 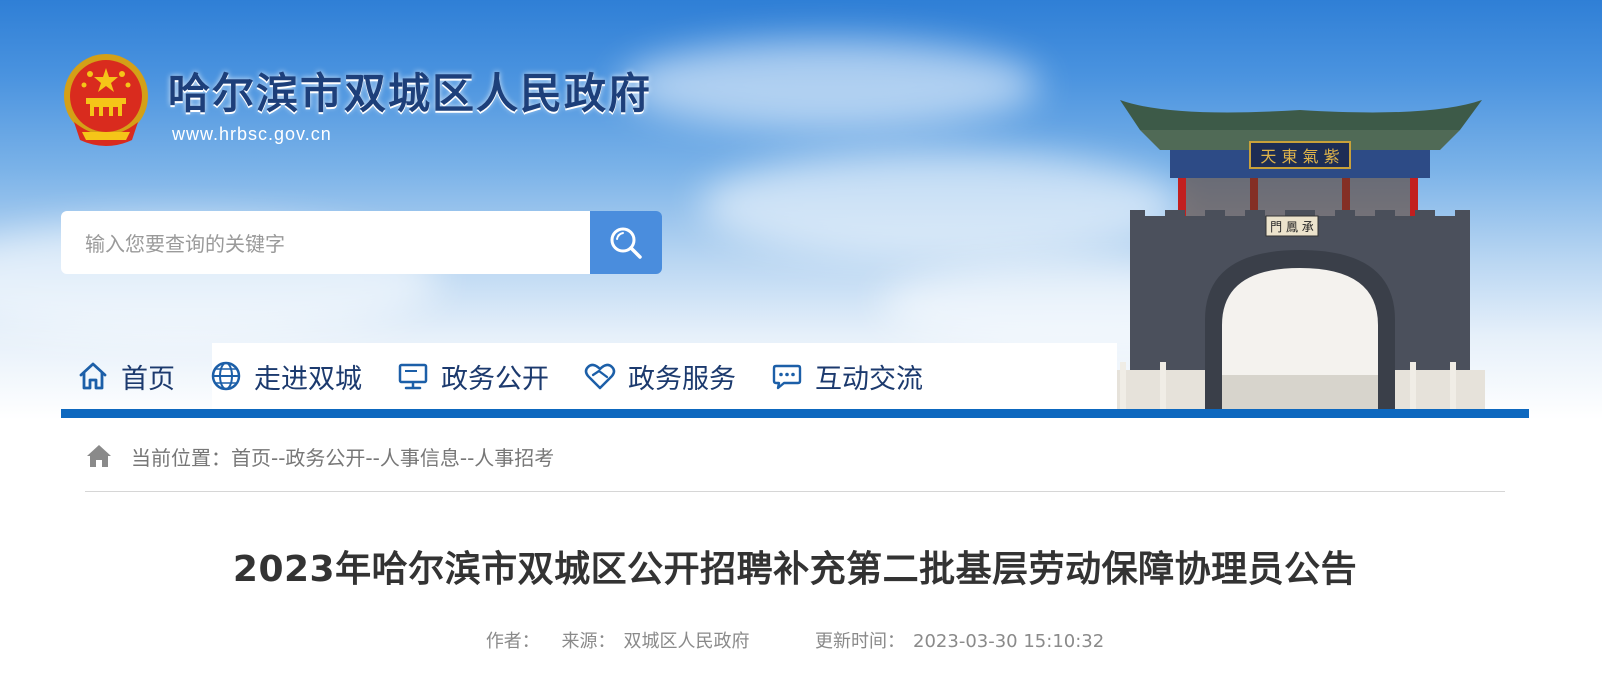 I want to click on search-icon, so click(x=626, y=243).